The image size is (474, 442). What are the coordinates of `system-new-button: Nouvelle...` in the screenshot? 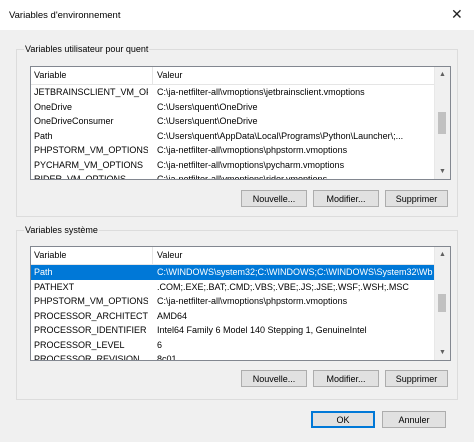 It's located at (274, 378).